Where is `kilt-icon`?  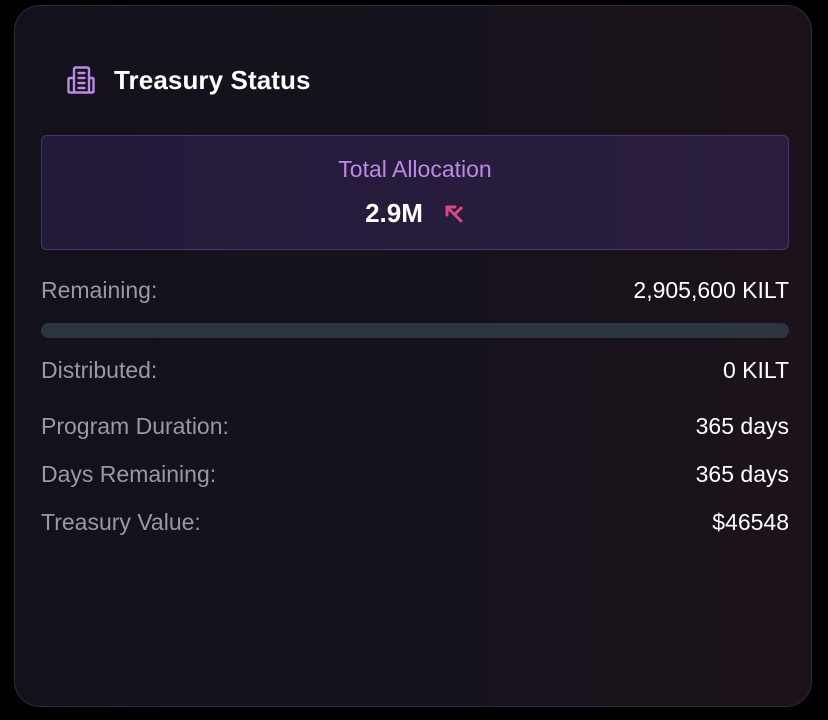 kilt-icon is located at coordinates (454, 214).